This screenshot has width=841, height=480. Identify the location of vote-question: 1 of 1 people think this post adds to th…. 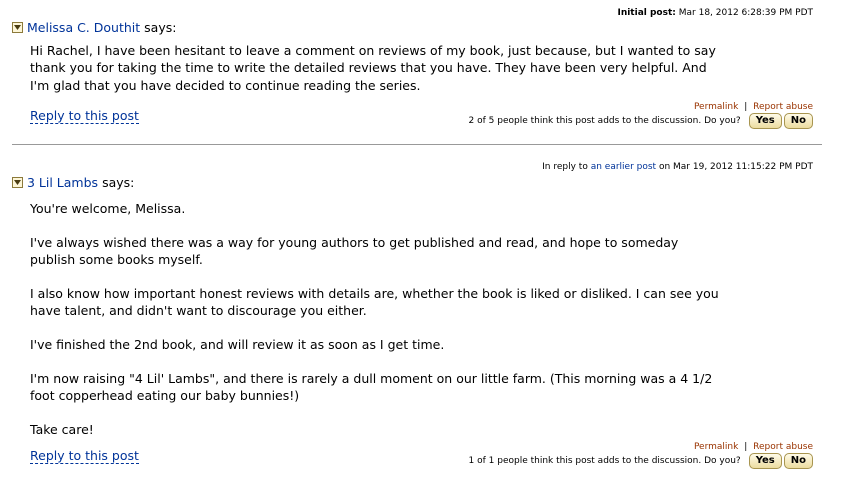
(604, 461).